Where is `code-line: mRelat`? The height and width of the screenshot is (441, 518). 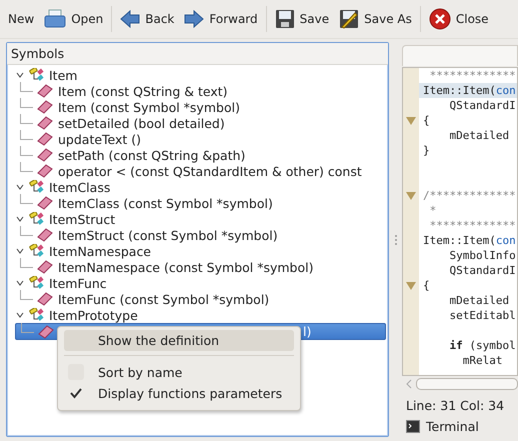
code-line: mRelat is located at coordinates (483, 360).